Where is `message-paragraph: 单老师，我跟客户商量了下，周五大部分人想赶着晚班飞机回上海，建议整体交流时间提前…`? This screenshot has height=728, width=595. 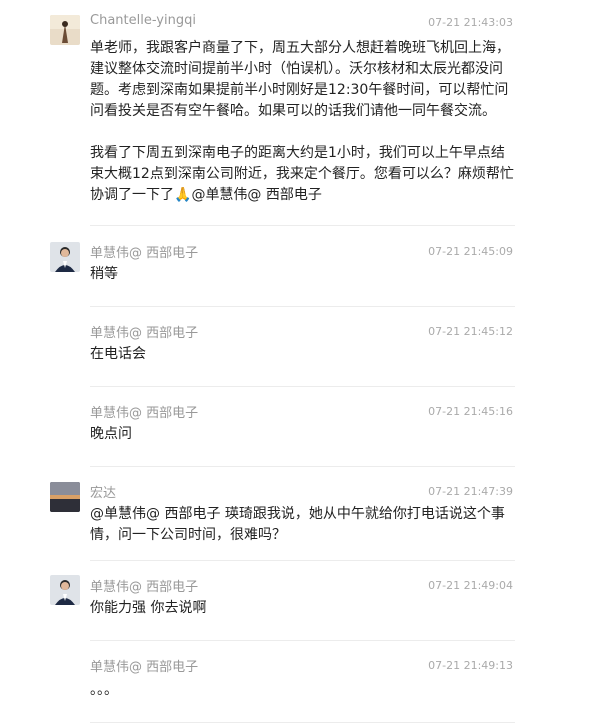 message-paragraph: 单老师，我跟客户商量了下，周五大部分人想赶着晚班飞机回上海，建议整体交流时间提前… is located at coordinates (300, 79).